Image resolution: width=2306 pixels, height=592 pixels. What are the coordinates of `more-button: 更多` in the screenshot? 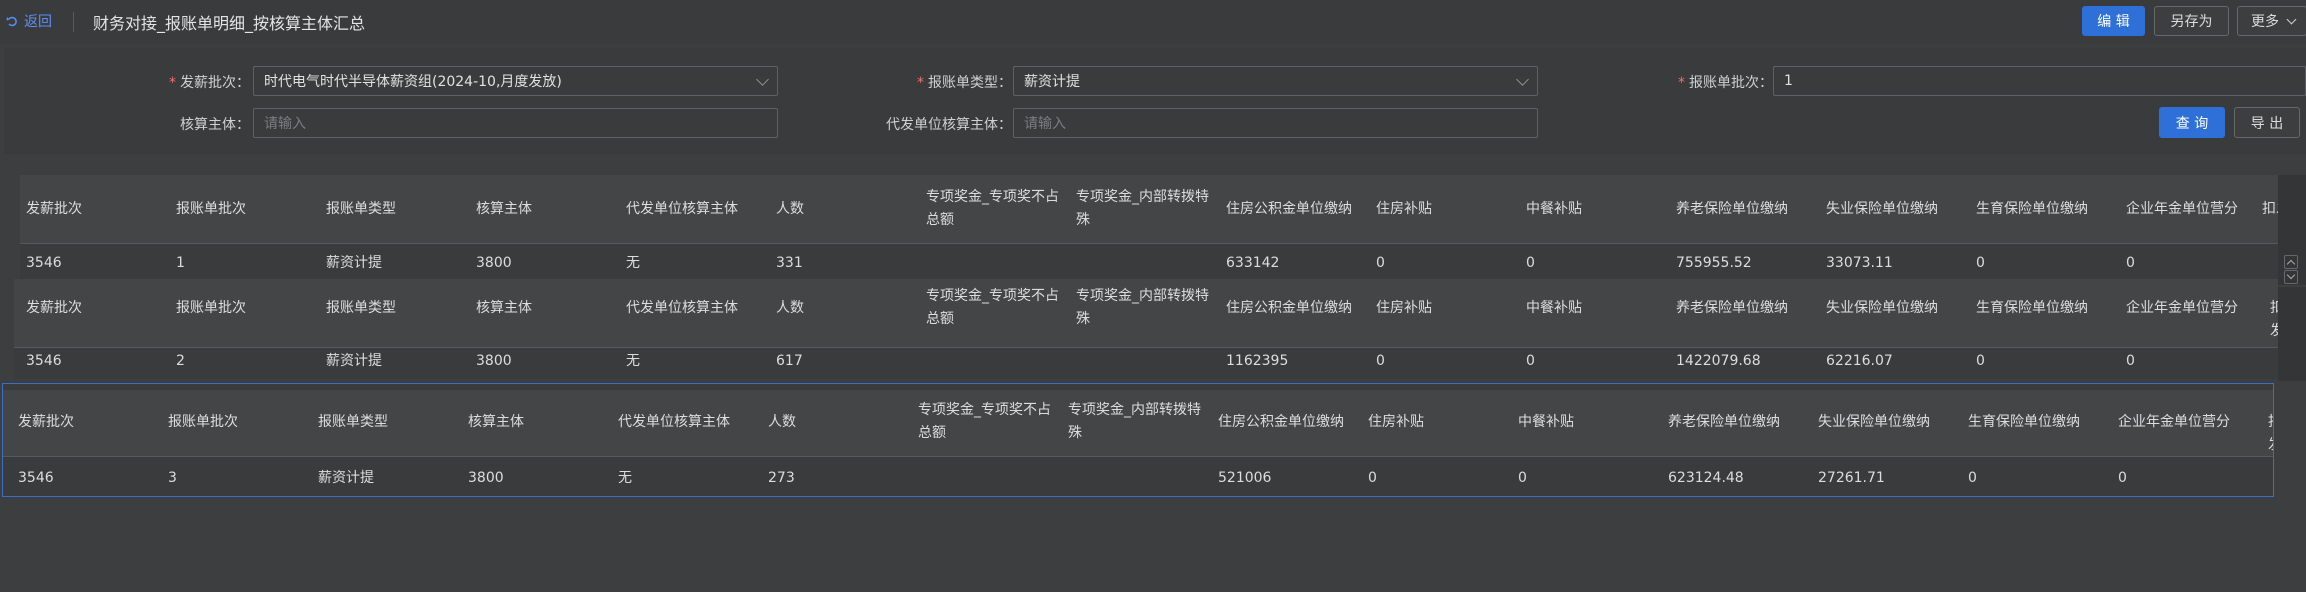 It's located at (2271, 21).